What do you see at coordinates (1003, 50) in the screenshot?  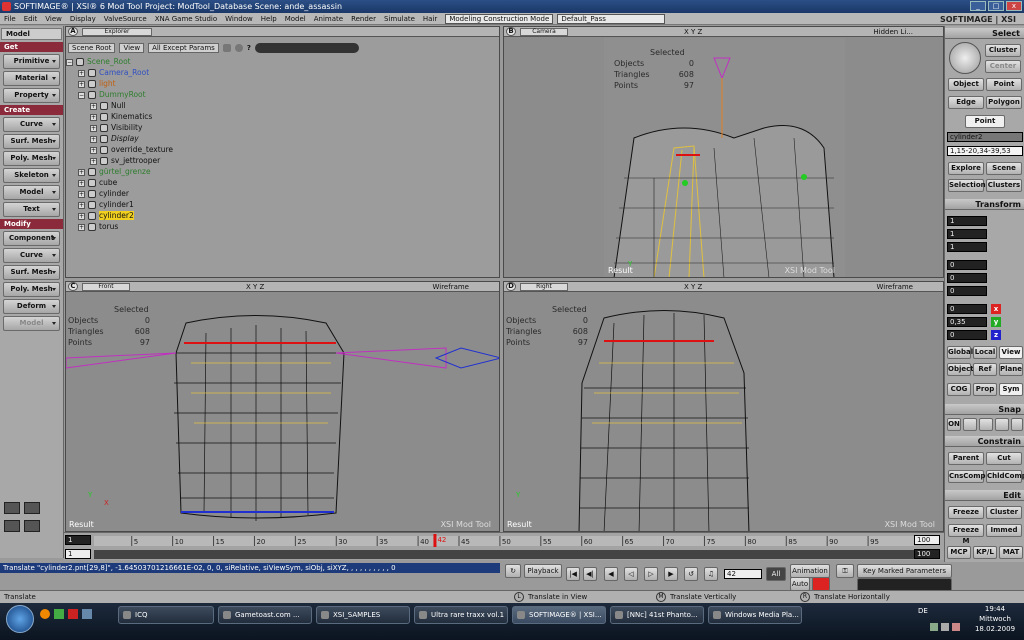 I see `cluster-button: Cluster` at bounding box center [1003, 50].